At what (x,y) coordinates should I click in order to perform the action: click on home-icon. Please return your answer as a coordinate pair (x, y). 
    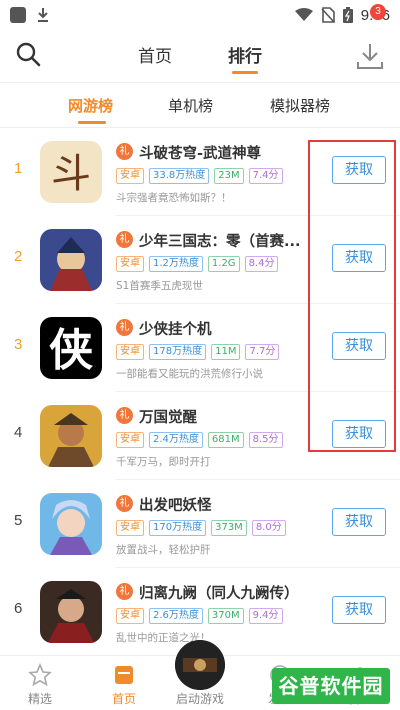
    Looking at the image, I should click on (124, 675).